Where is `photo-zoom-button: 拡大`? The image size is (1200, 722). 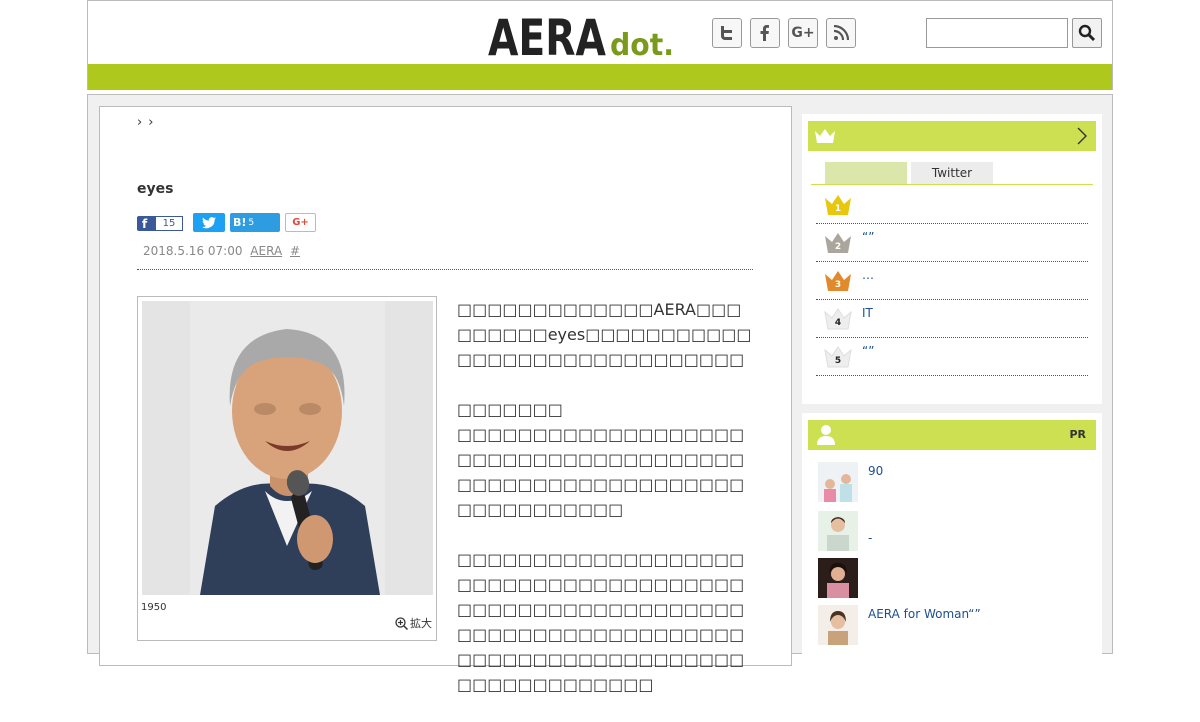 photo-zoom-button: 拡大 is located at coordinates (413, 623).